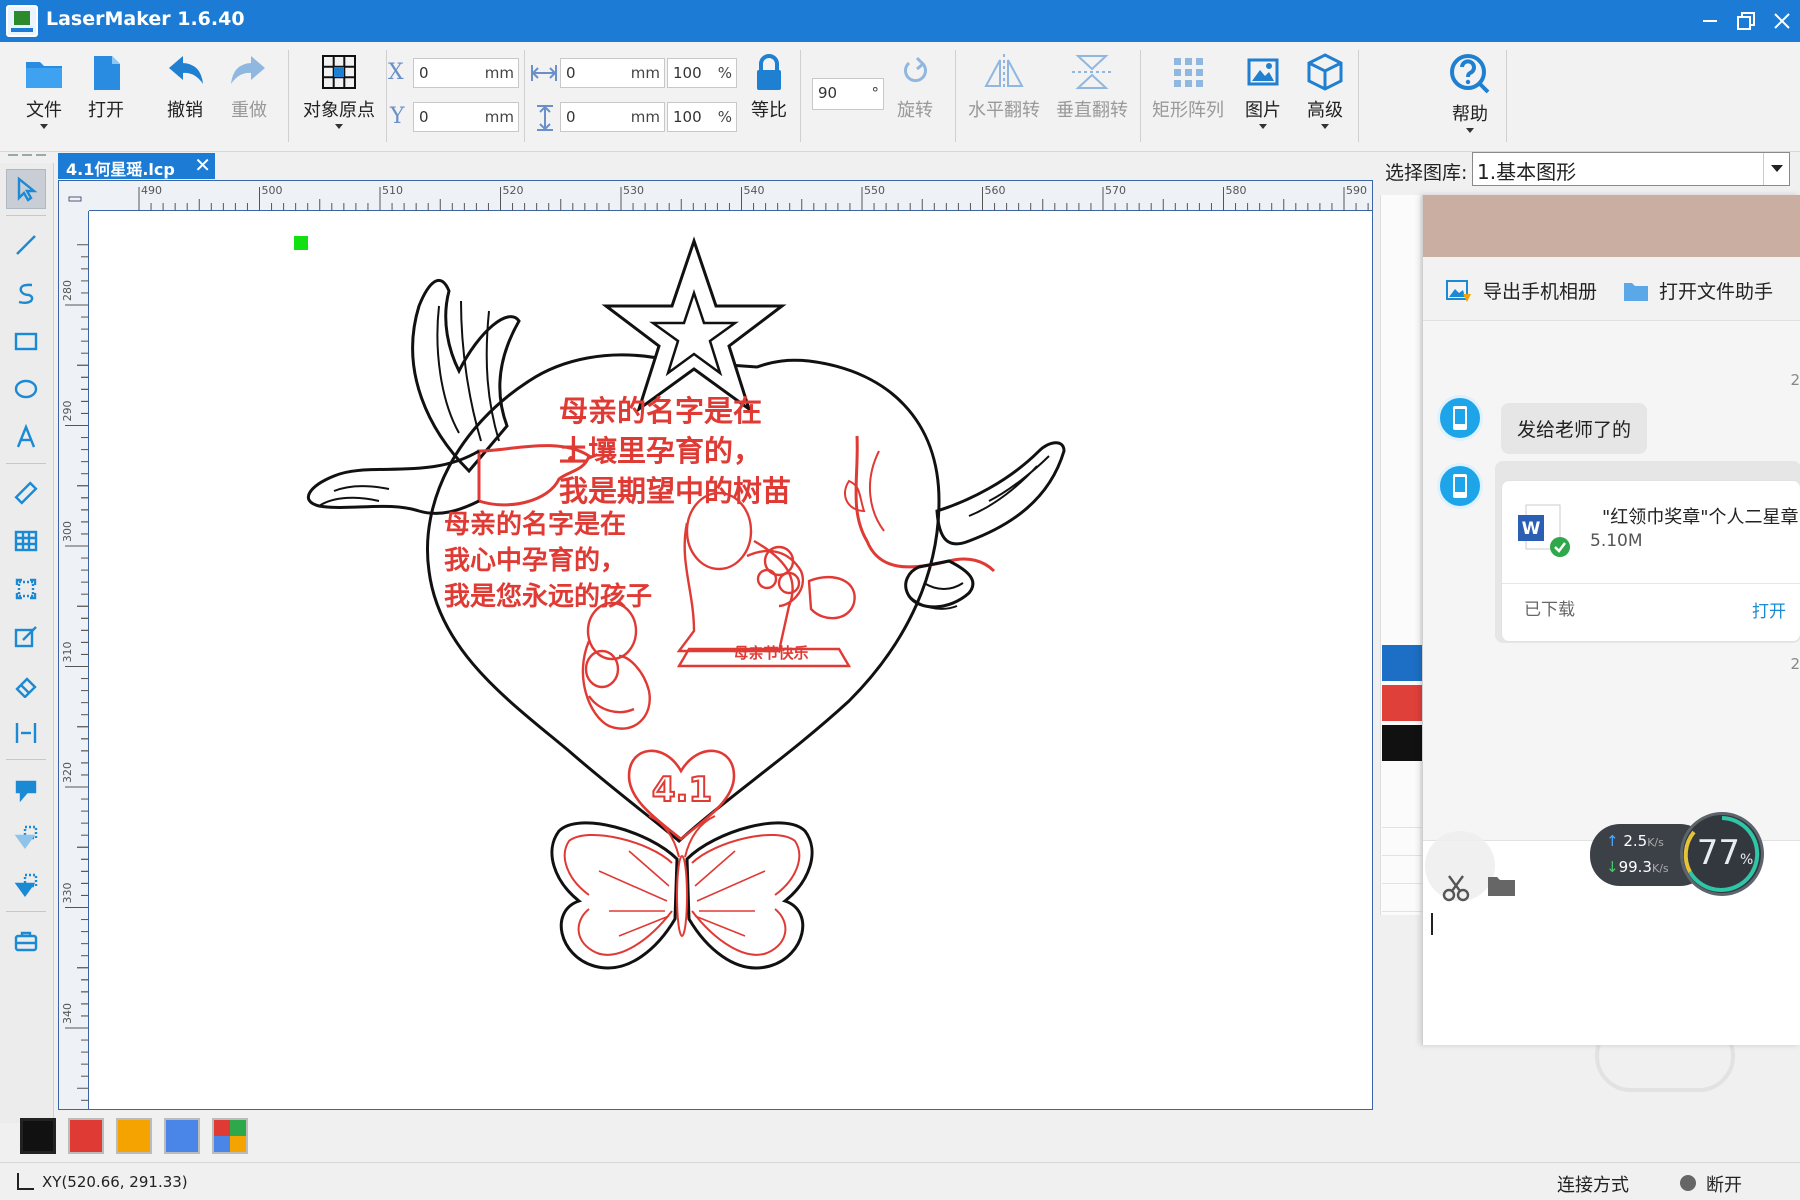 The width and height of the screenshot is (1800, 1200). What do you see at coordinates (612, 73) in the screenshot?
I see `width-input: 0 mm` at bounding box center [612, 73].